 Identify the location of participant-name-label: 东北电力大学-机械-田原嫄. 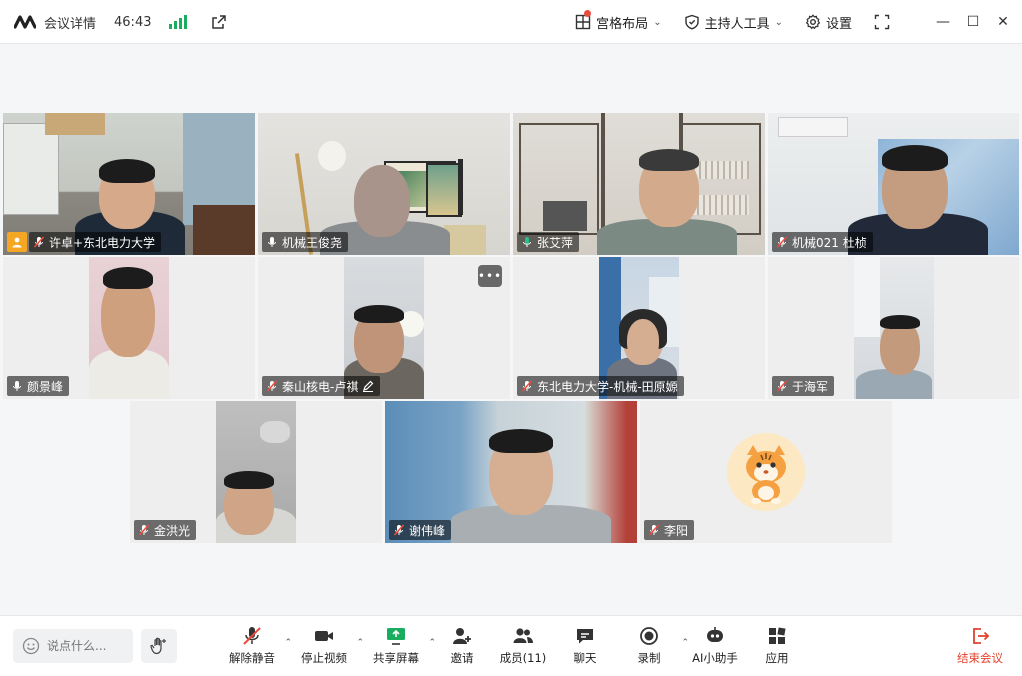
(600, 386).